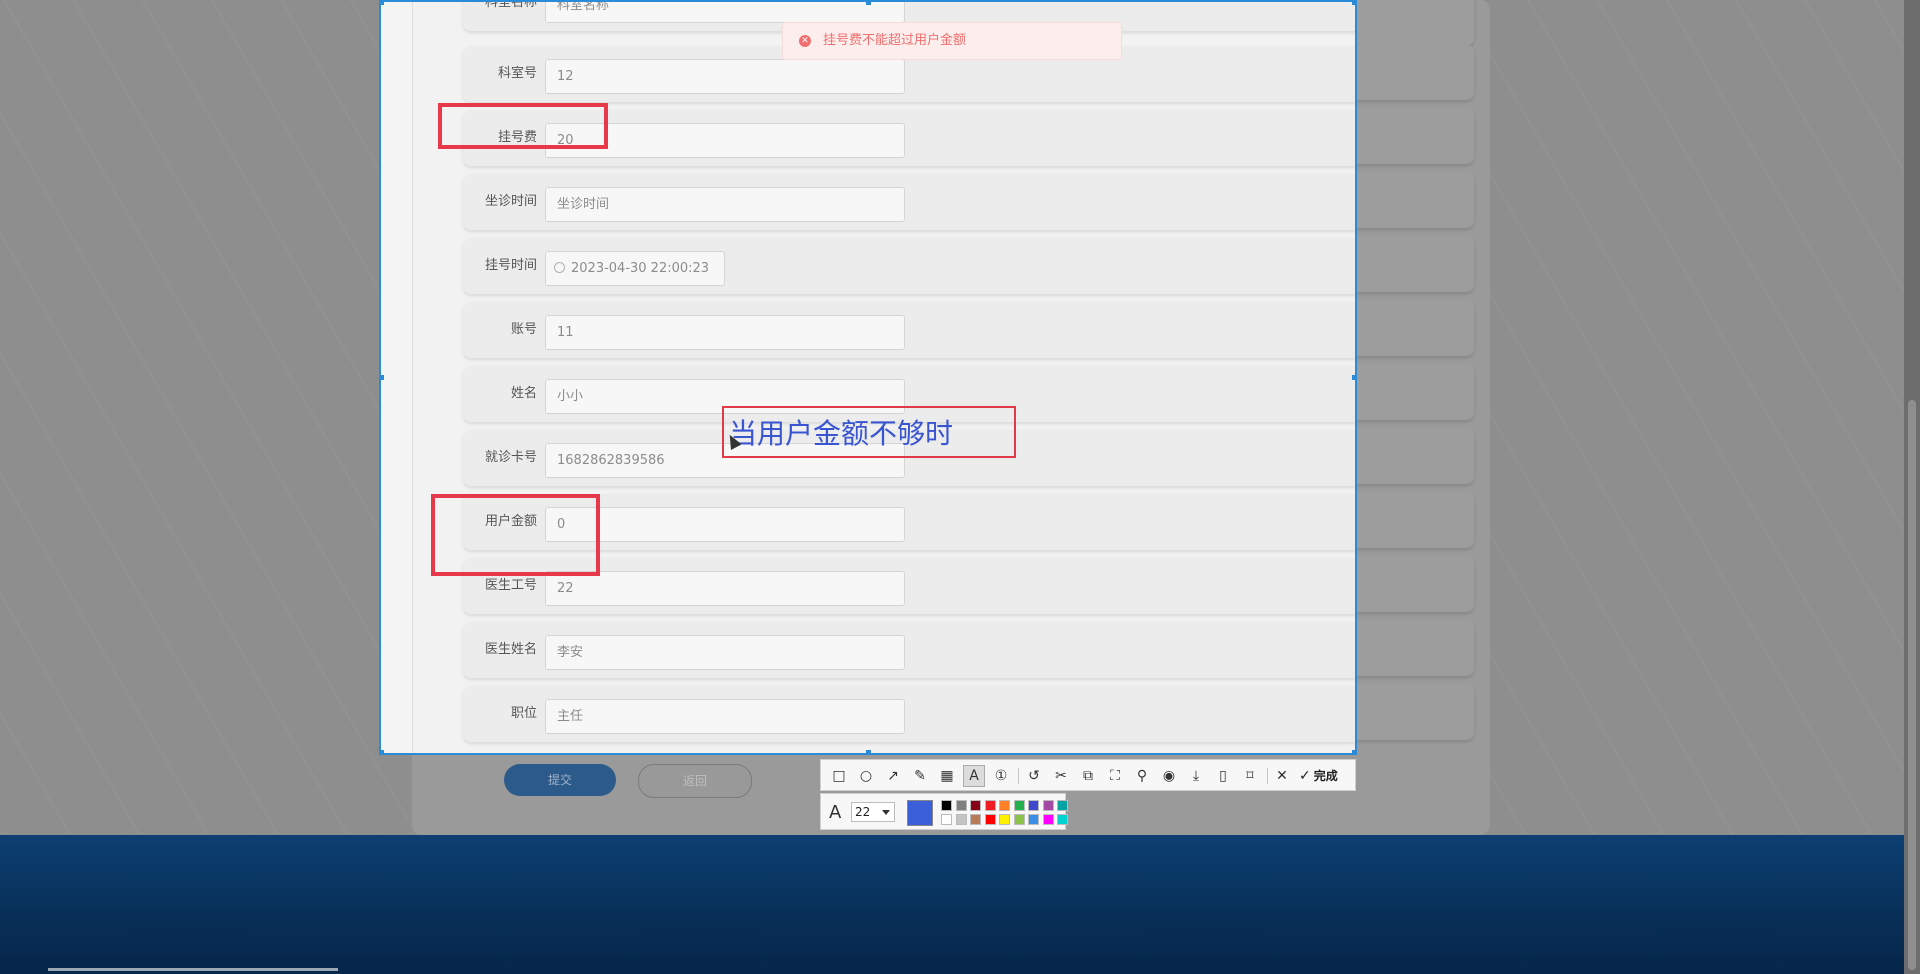 The width and height of the screenshot is (1920, 974). Describe the element at coordinates (1142, 776) in the screenshot. I see `pin-icon: ⚲` at that location.